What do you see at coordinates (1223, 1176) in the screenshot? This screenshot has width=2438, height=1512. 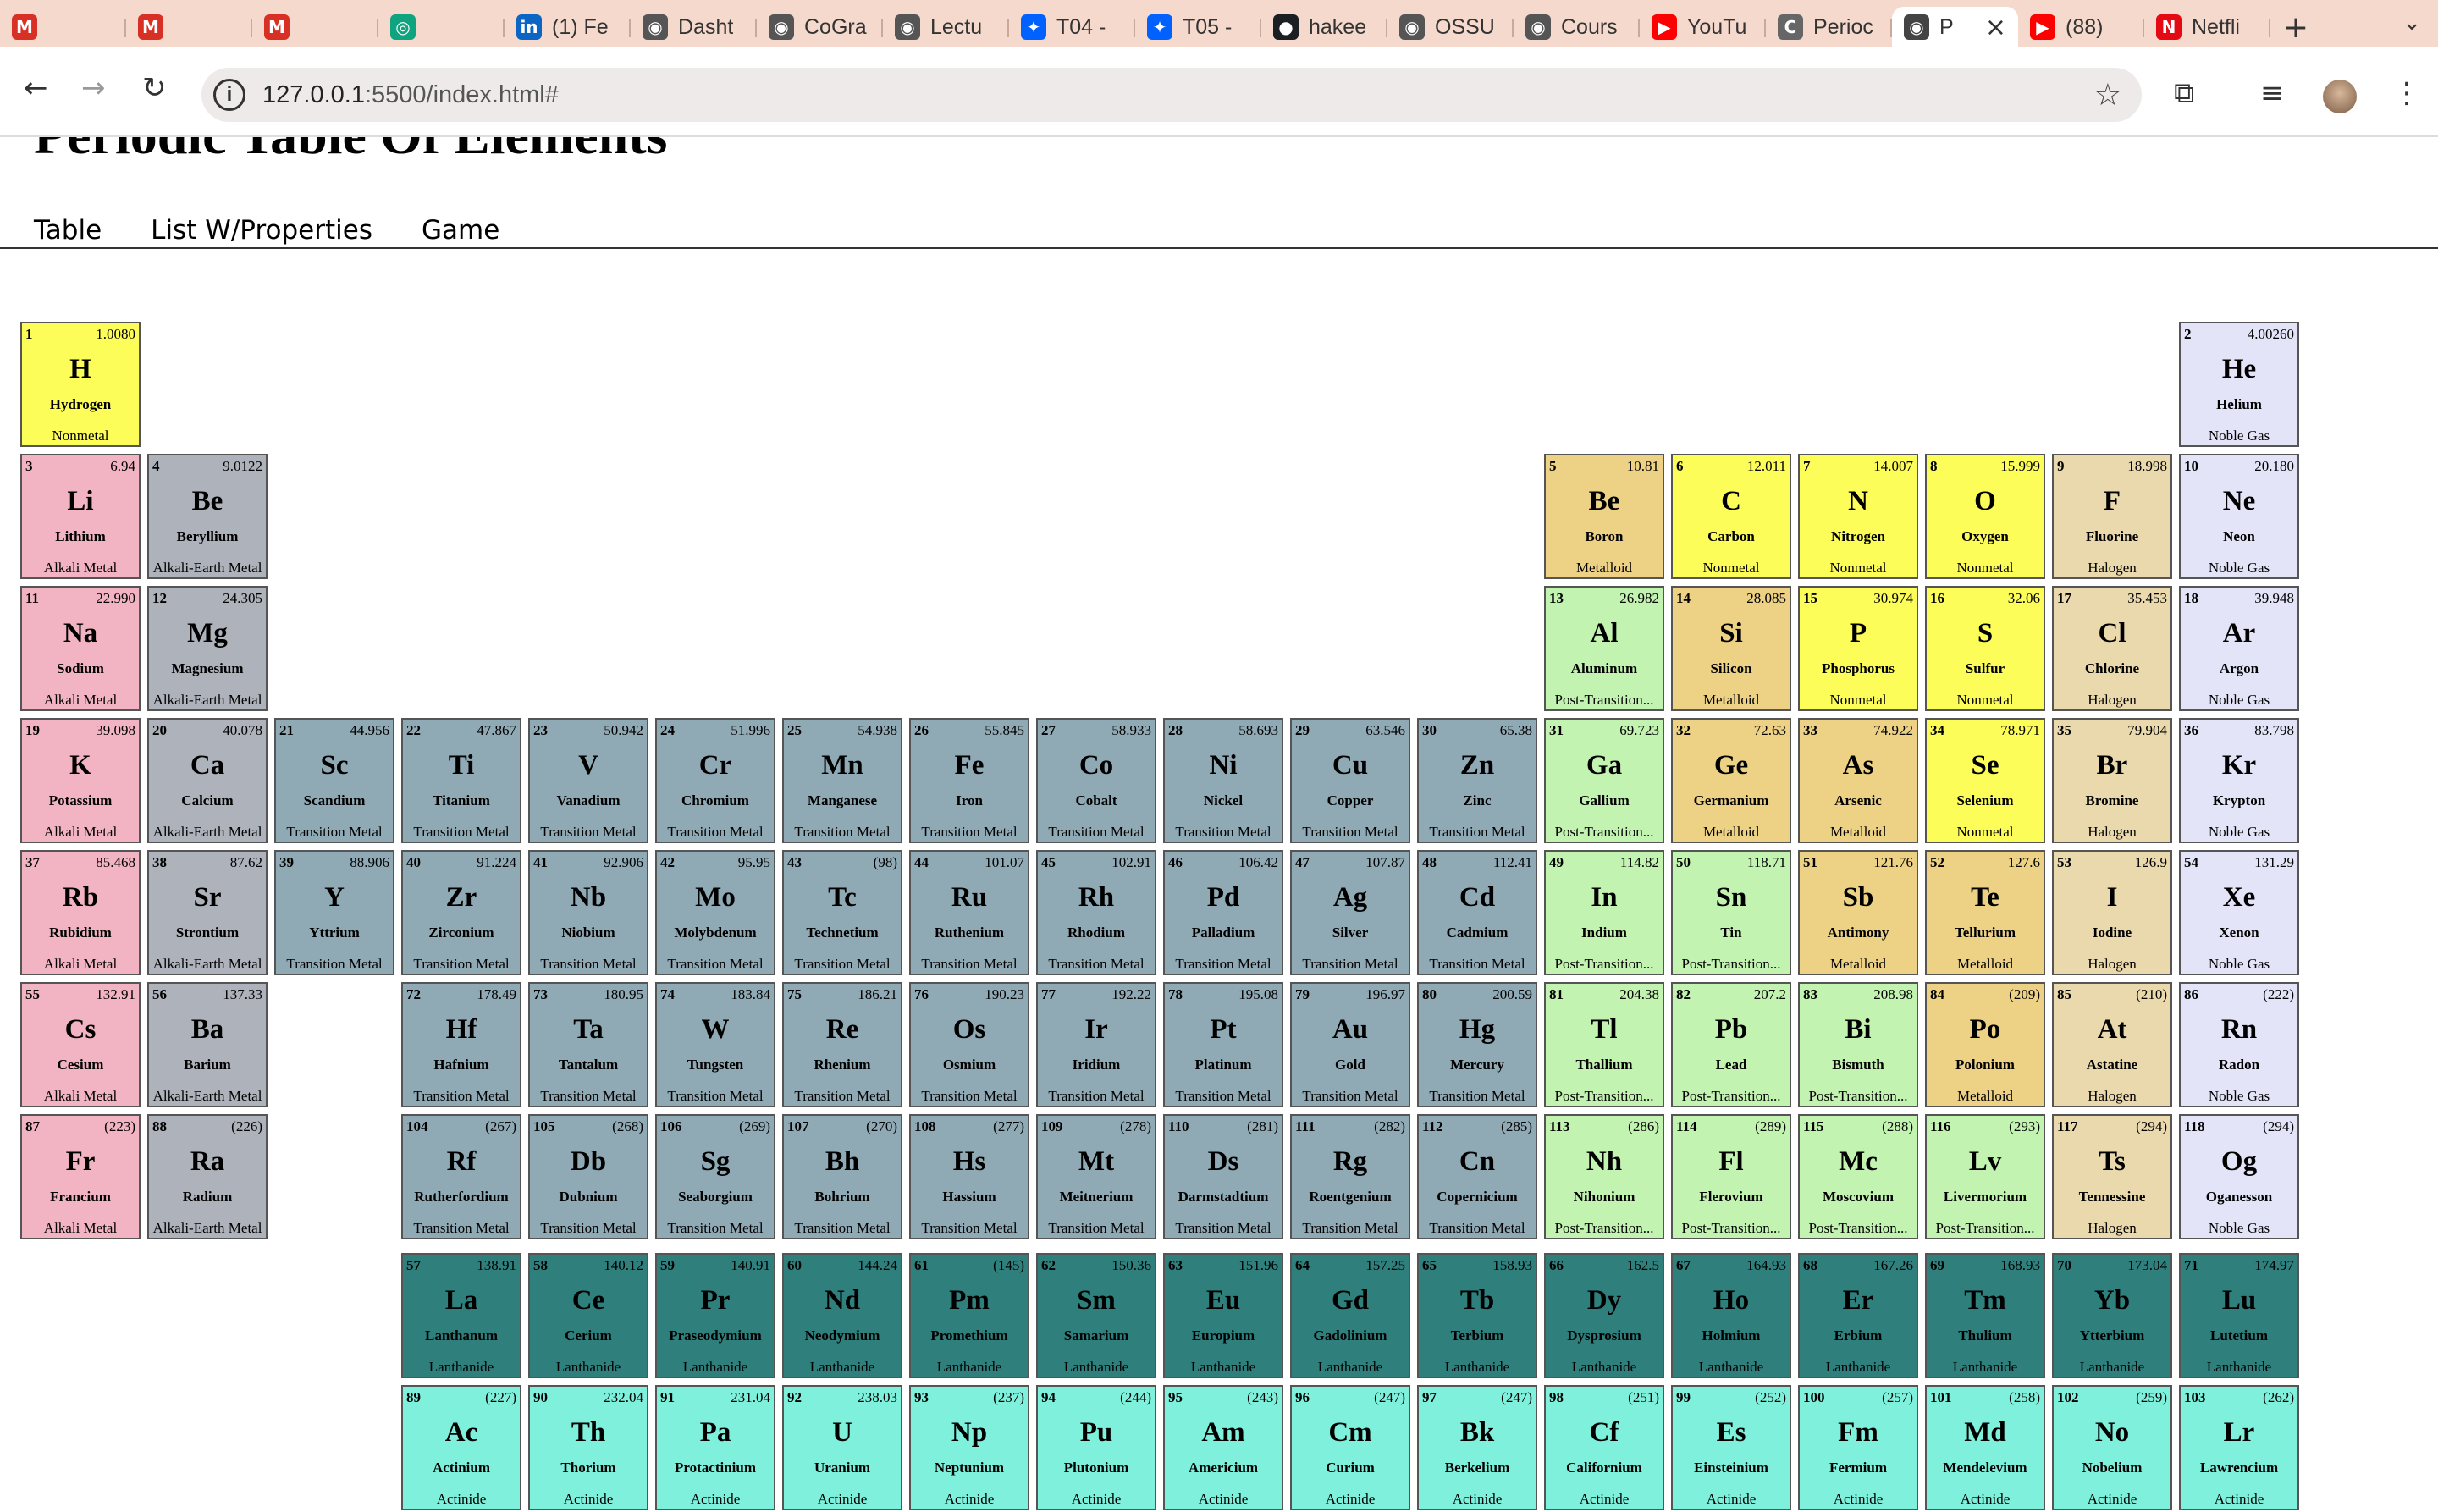 I see `element-cell: 110 (281) Ds Darmstadtium Transition Metal` at bounding box center [1223, 1176].